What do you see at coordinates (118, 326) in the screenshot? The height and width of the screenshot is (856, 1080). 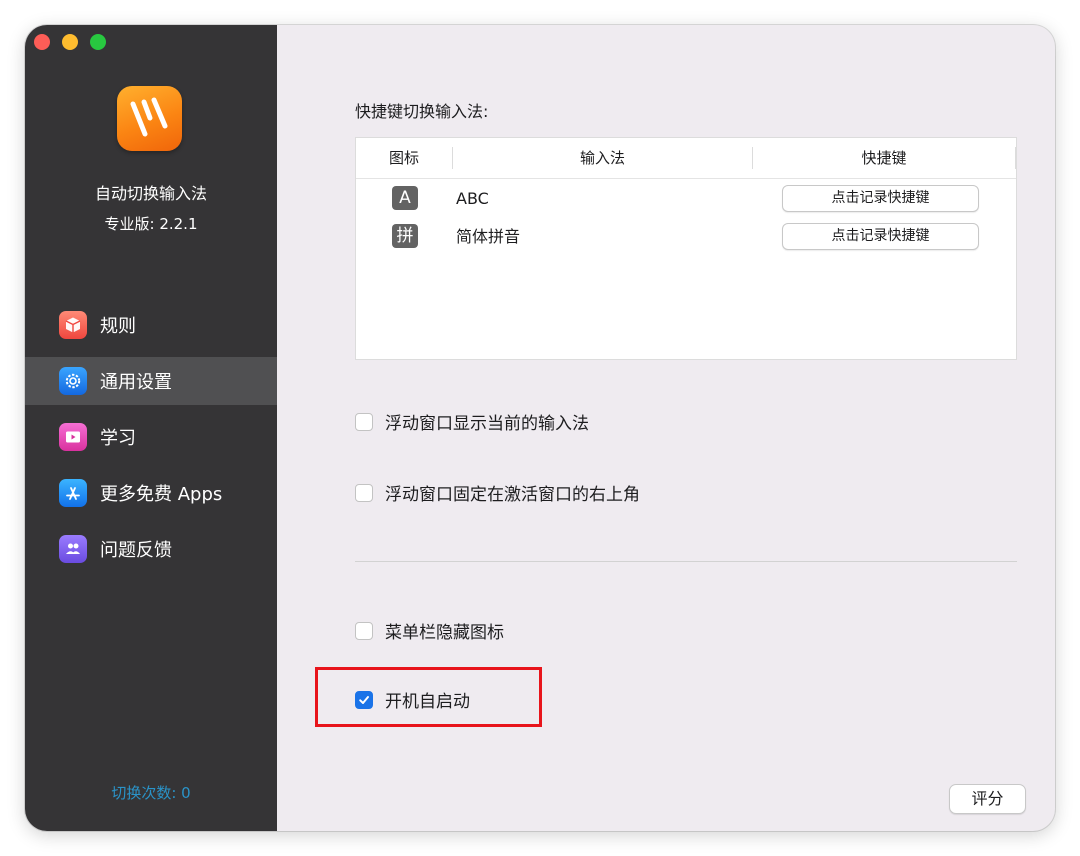 I see `sidebar-item-label: 规则` at bounding box center [118, 326].